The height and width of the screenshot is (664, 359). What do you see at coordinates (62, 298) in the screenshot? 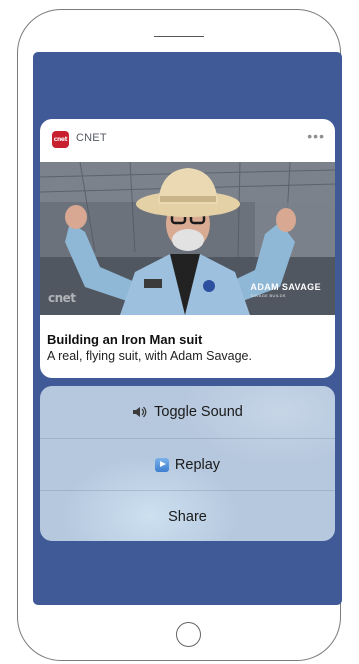
I see `cnet-watermark: cnet` at bounding box center [62, 298].